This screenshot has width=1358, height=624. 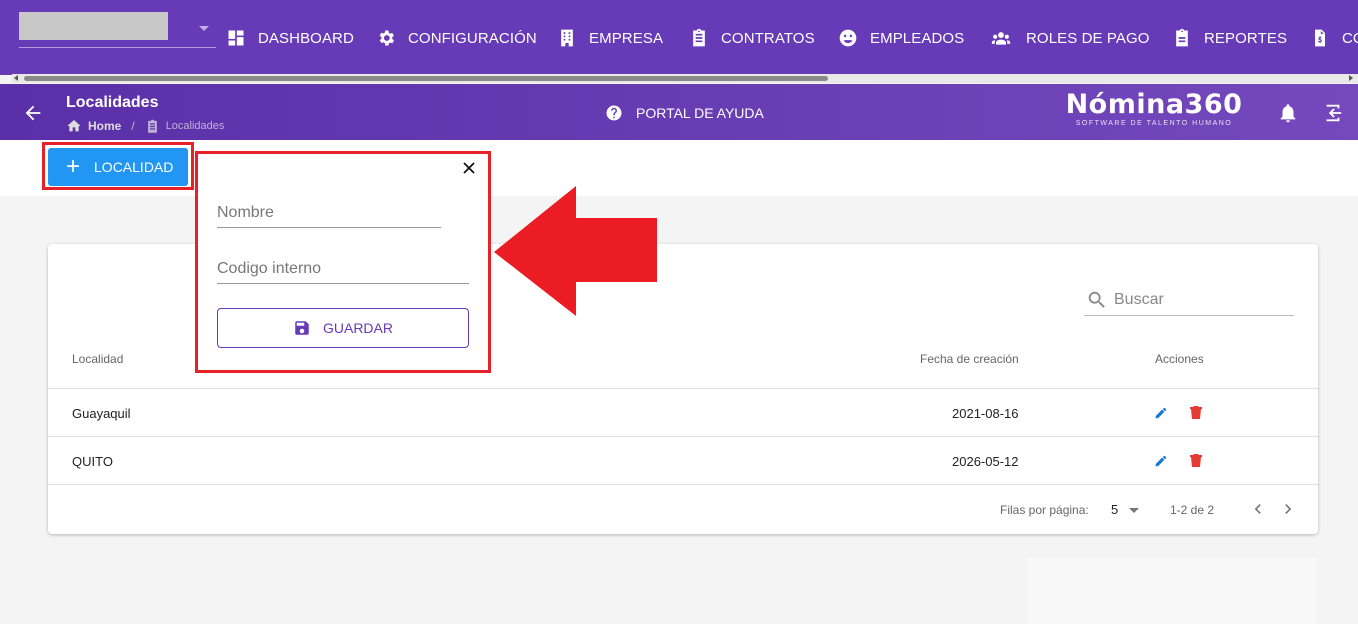 I want to click on table-row: Guayaquil 2021-08-16, so click(x=683, y=412).